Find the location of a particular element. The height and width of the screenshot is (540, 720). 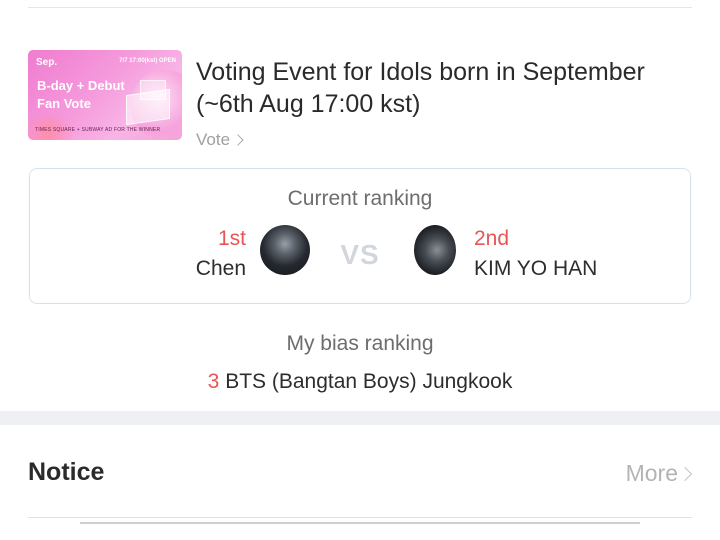

bias-rank-number: 3 is located at coordinates (213, 381).